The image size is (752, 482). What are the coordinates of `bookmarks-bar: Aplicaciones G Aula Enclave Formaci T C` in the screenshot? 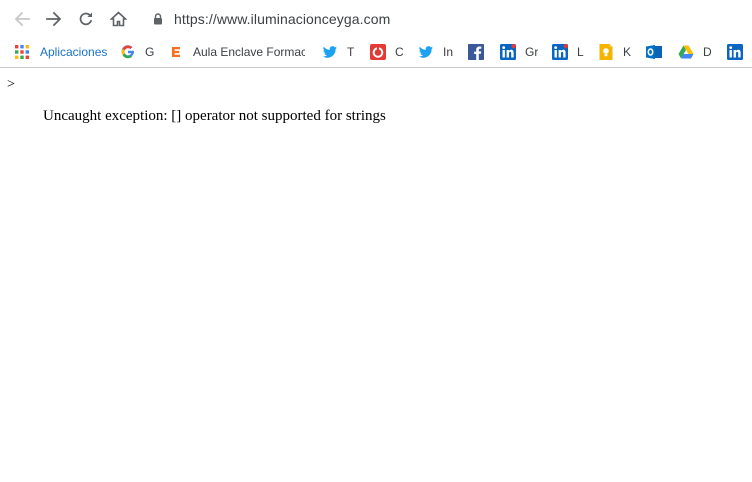 It's located at (376, 52).